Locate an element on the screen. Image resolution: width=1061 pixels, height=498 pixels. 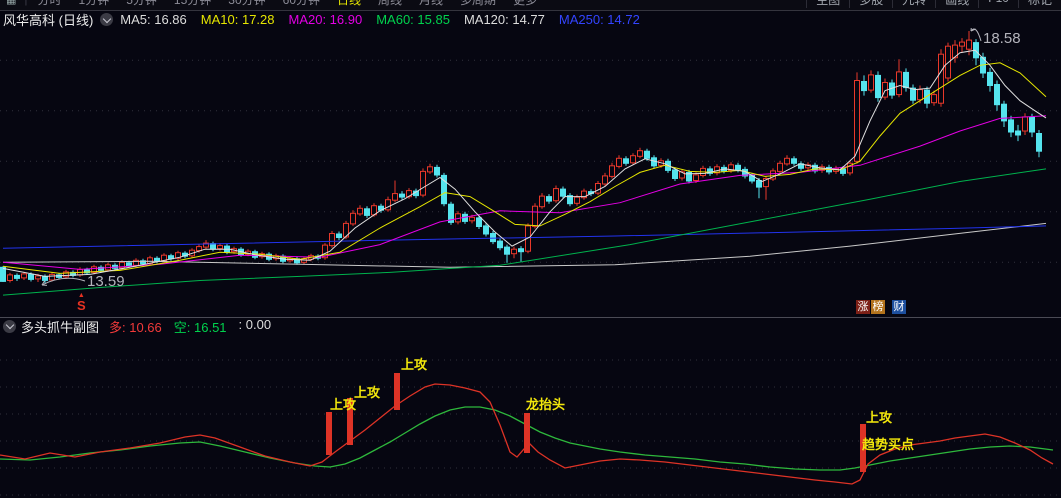
ma-value: MA250: 14.72 is located at coordinates (599, 19).